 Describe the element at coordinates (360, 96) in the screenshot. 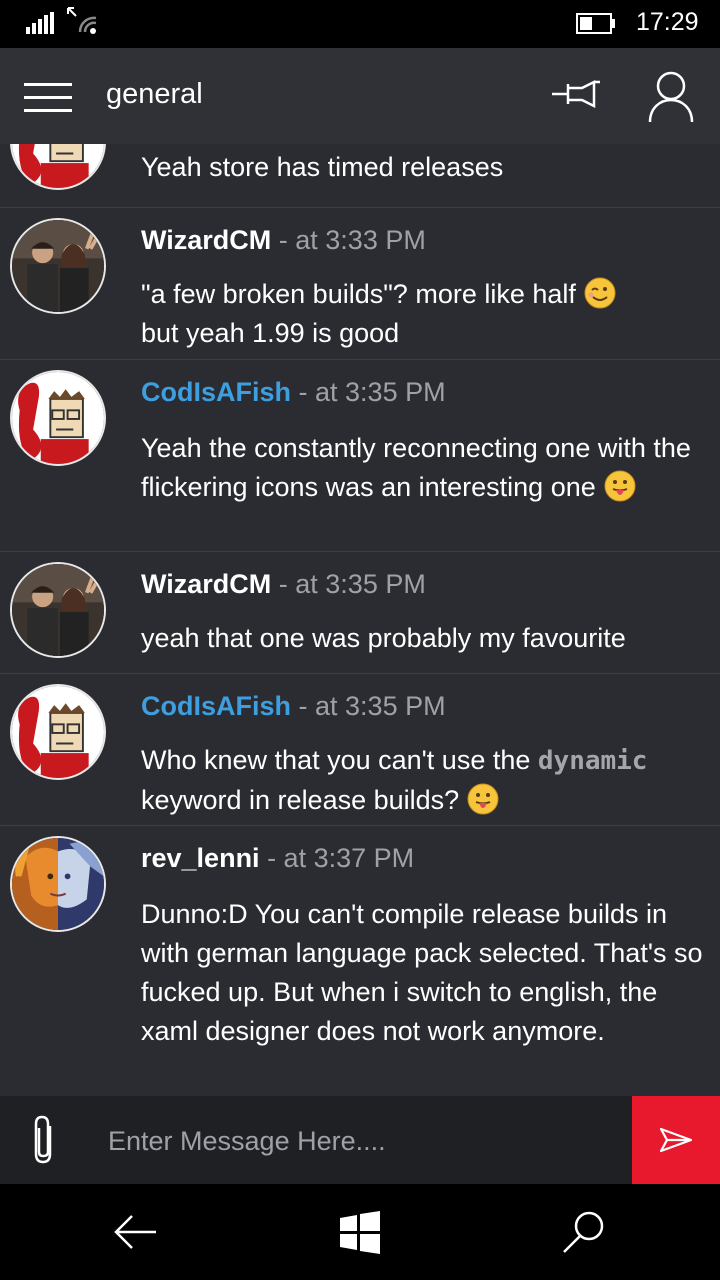

I see `channel-header: general` at that location.